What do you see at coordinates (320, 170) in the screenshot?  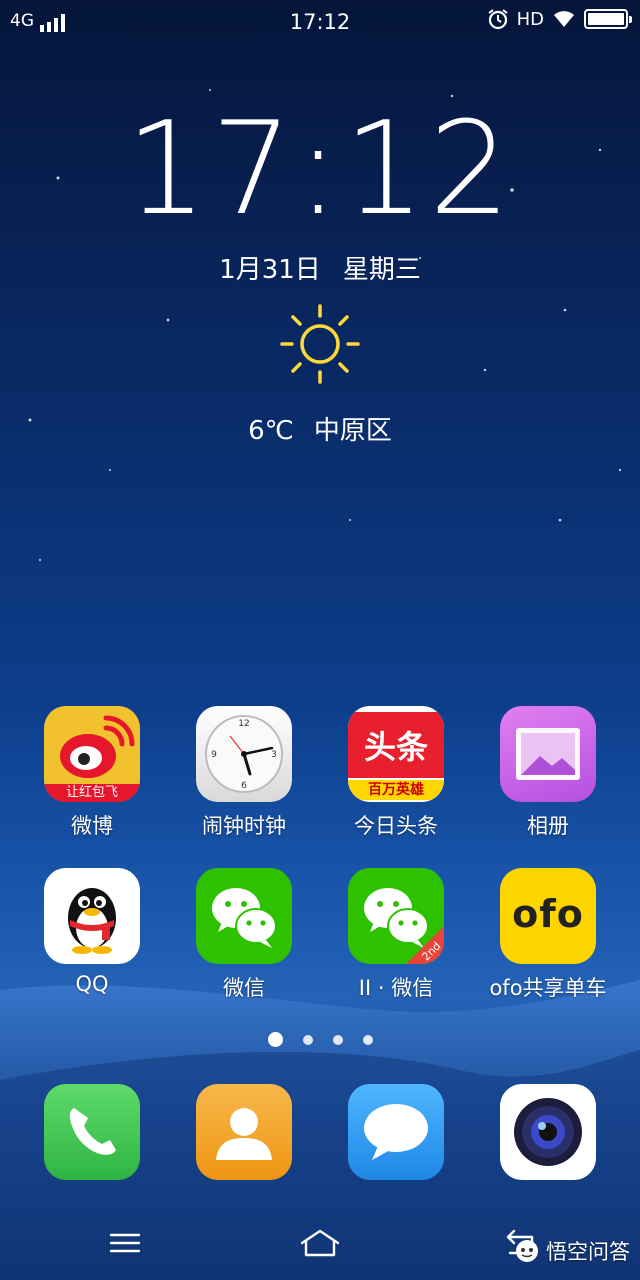 I see `clock-widget-time: 17:12` at bounding box center [320, 170].